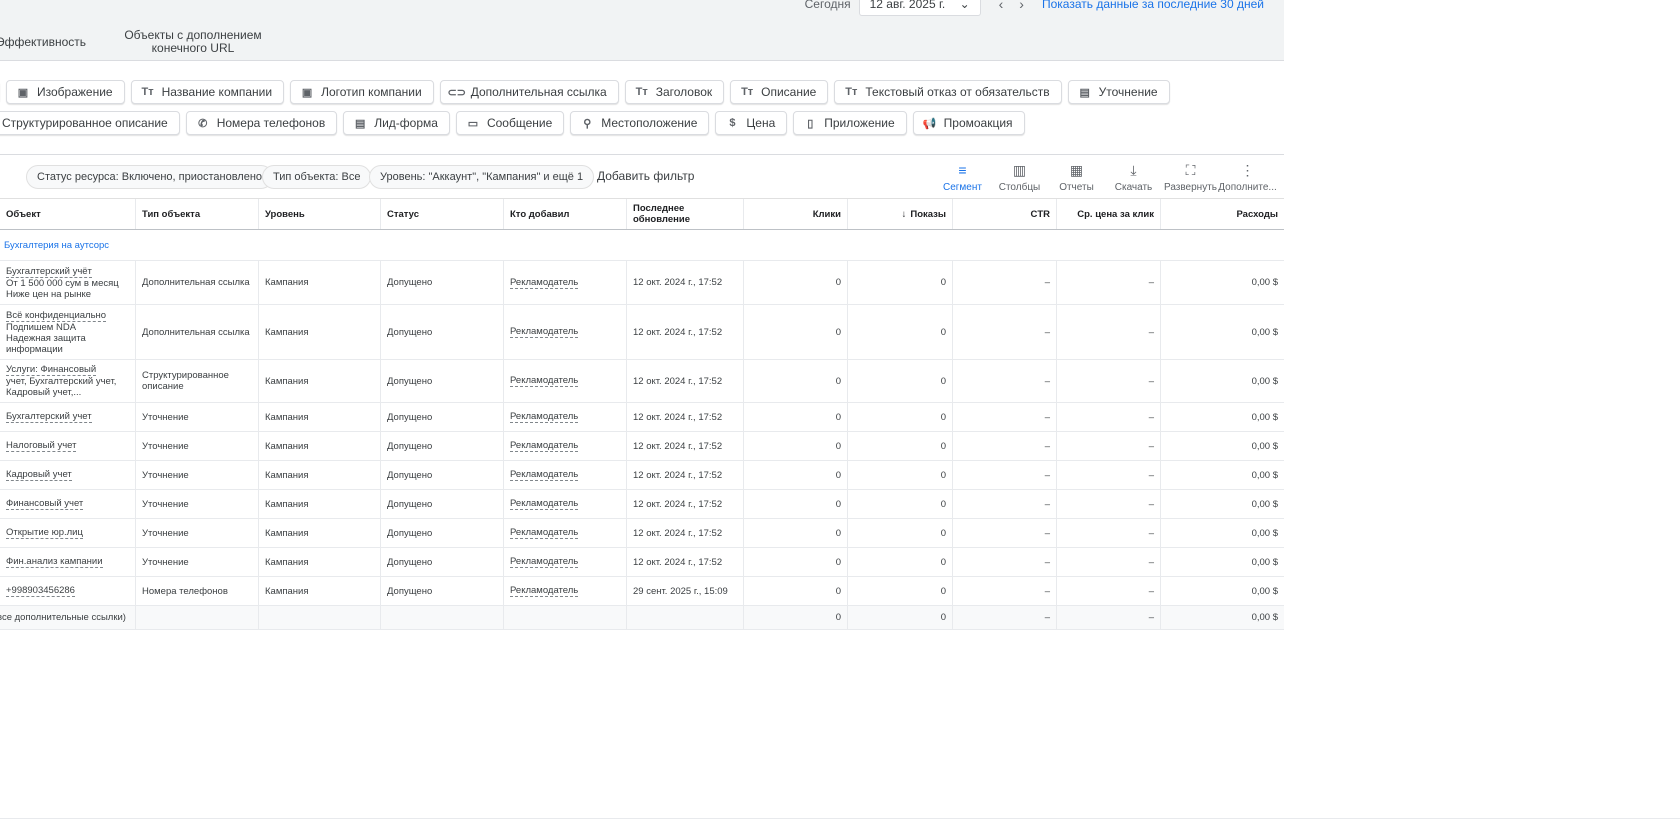 This screenshot has width=1680, height=821. Describe the element at coordinates (56, 245) in the screenshot. I see `group-link: Бухгалтерия на аутсорс` at that location.